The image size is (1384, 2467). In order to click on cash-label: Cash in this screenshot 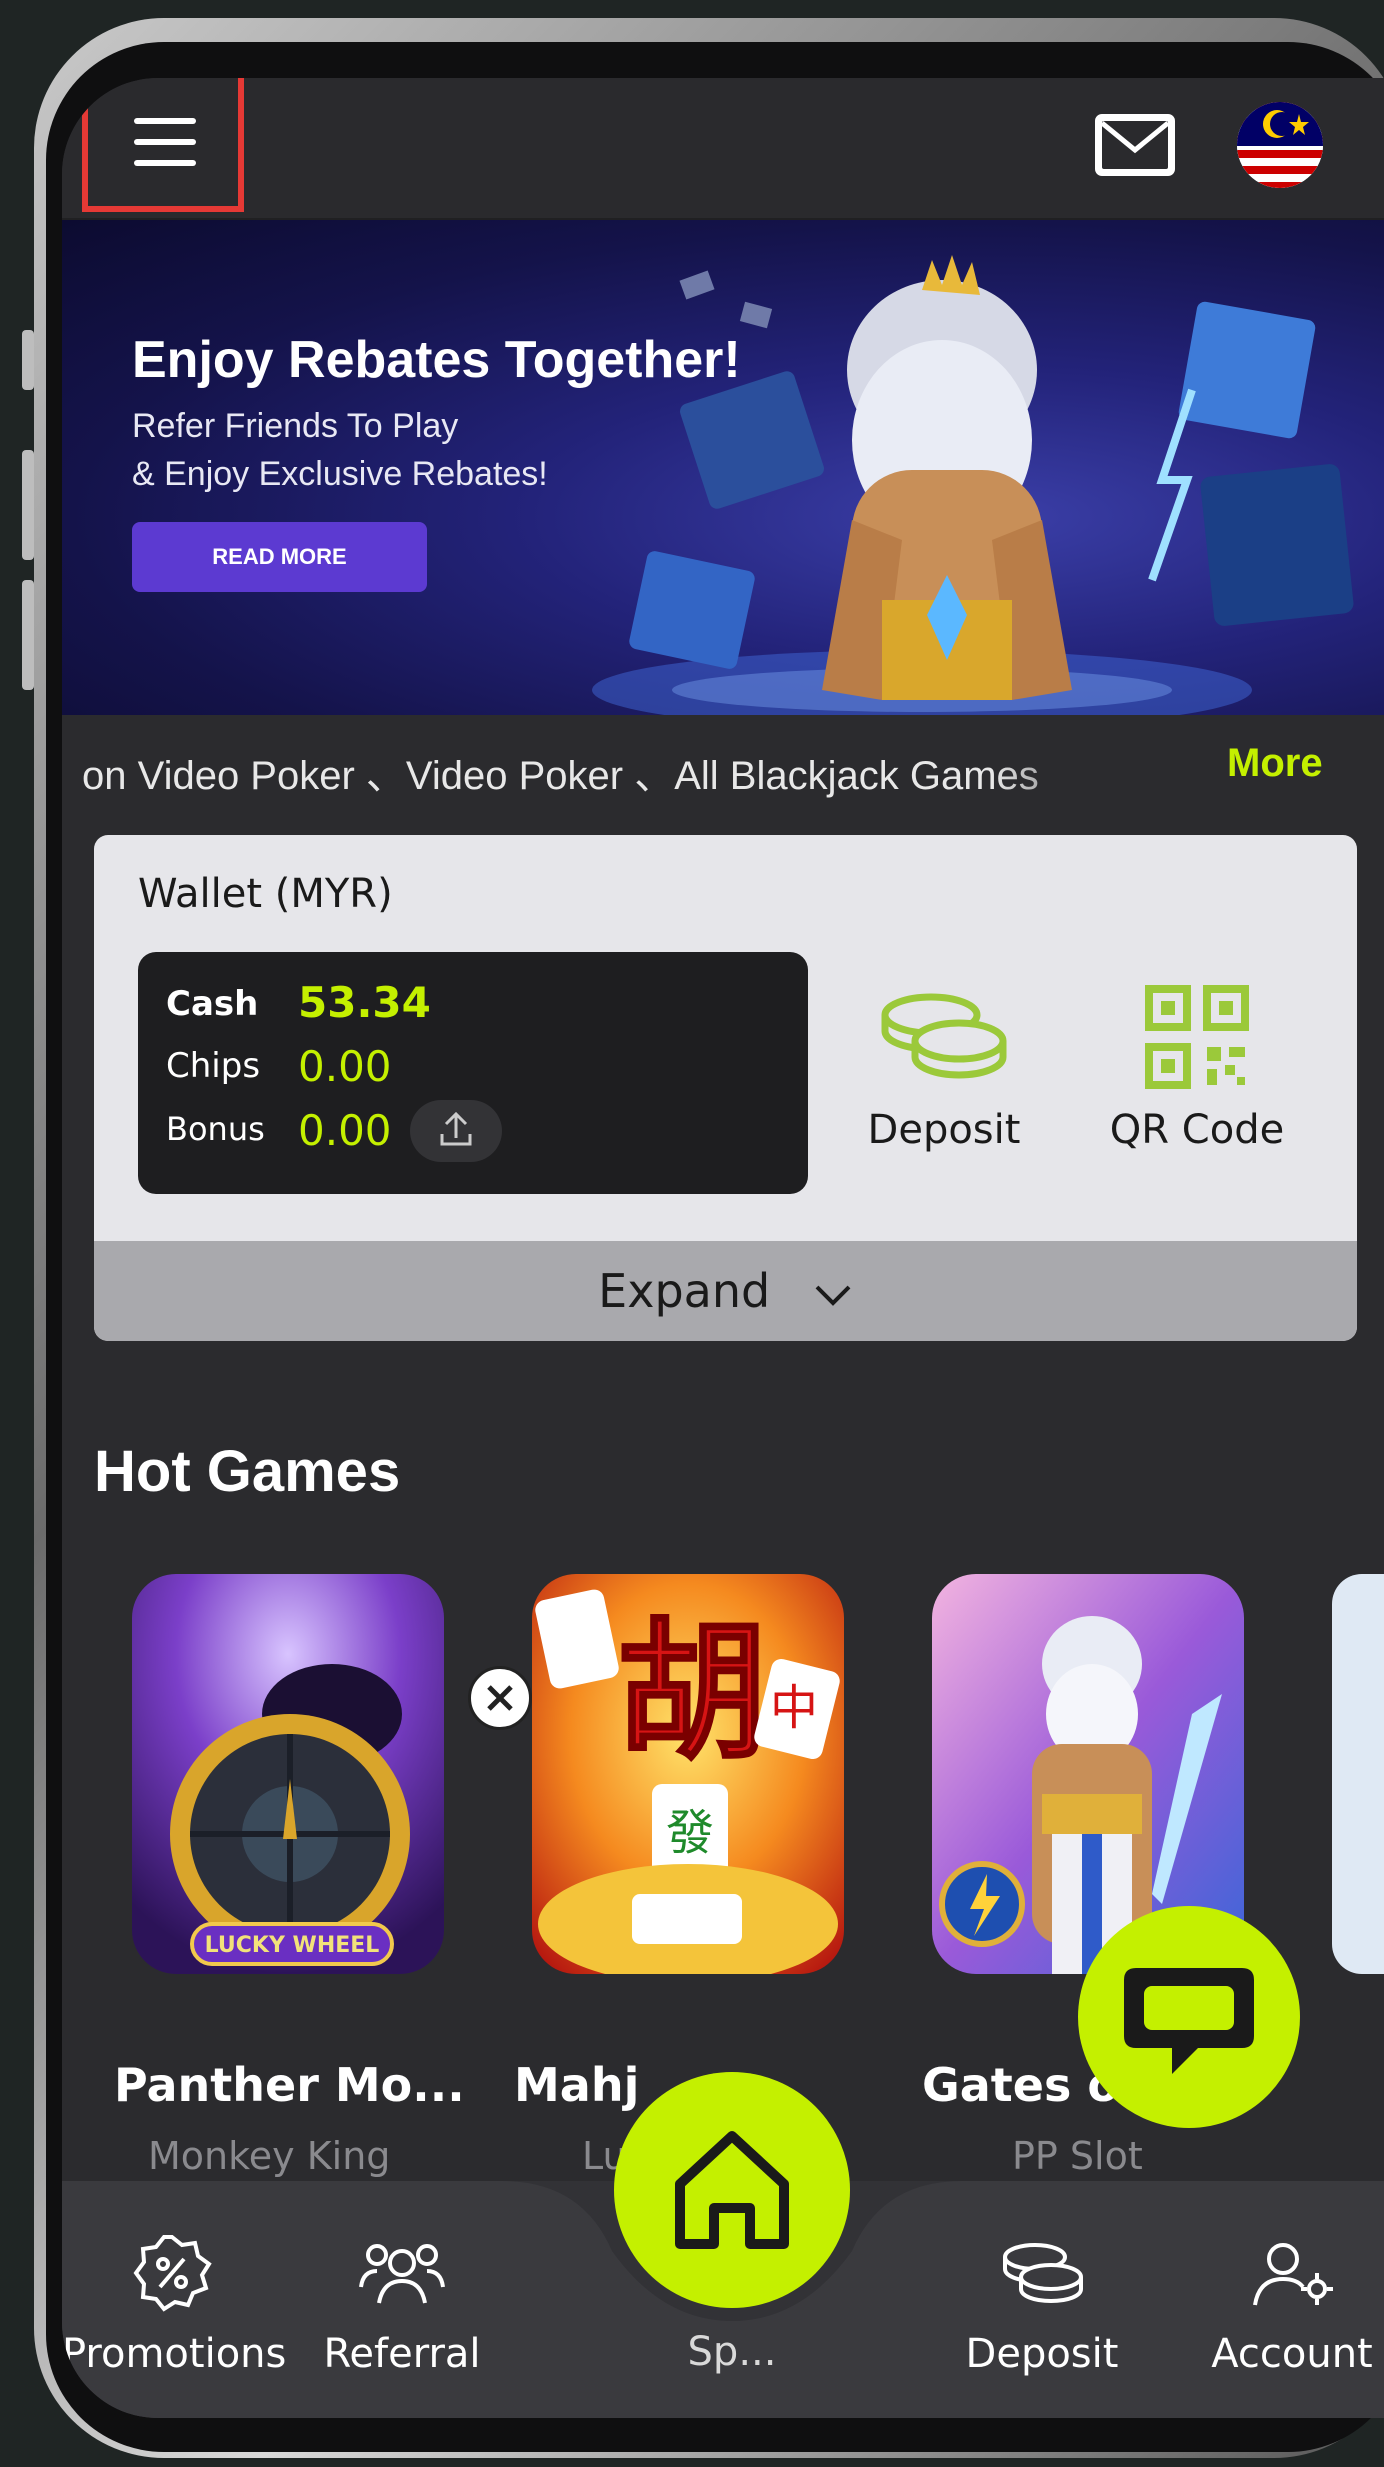, I will do `click(212, 1004)`.